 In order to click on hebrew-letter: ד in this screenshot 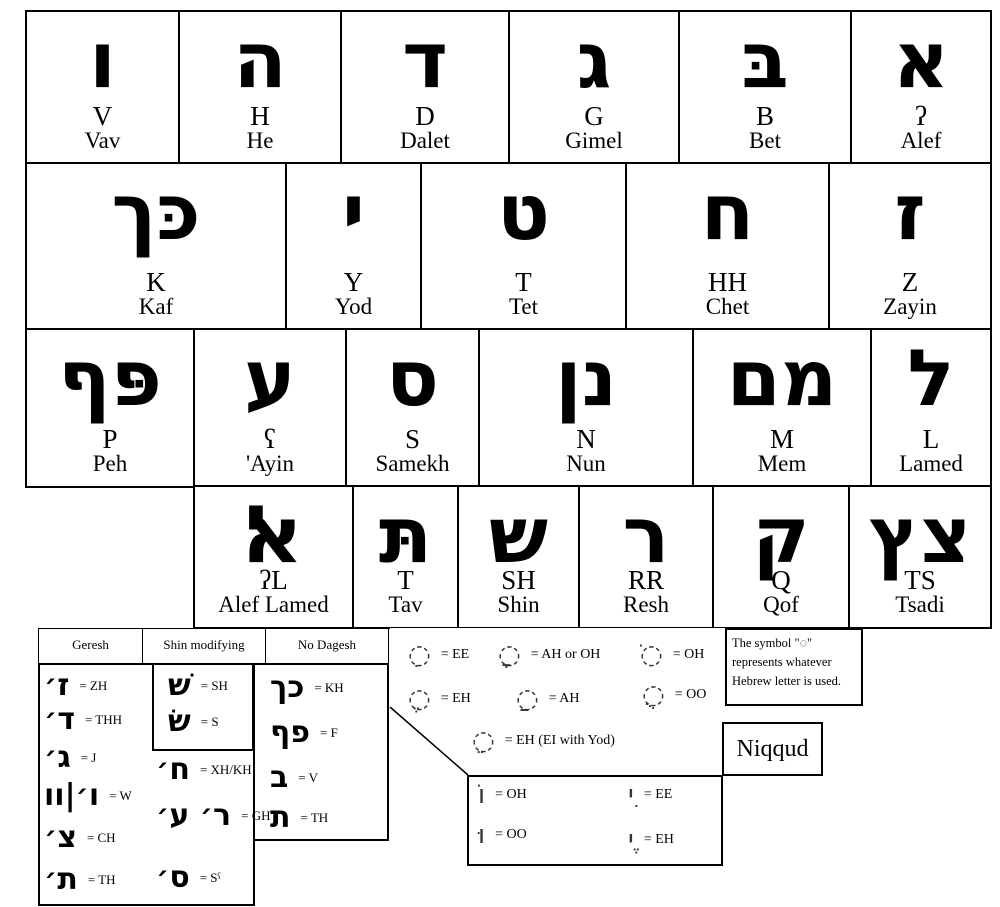, I will do `click(425, 61)`.